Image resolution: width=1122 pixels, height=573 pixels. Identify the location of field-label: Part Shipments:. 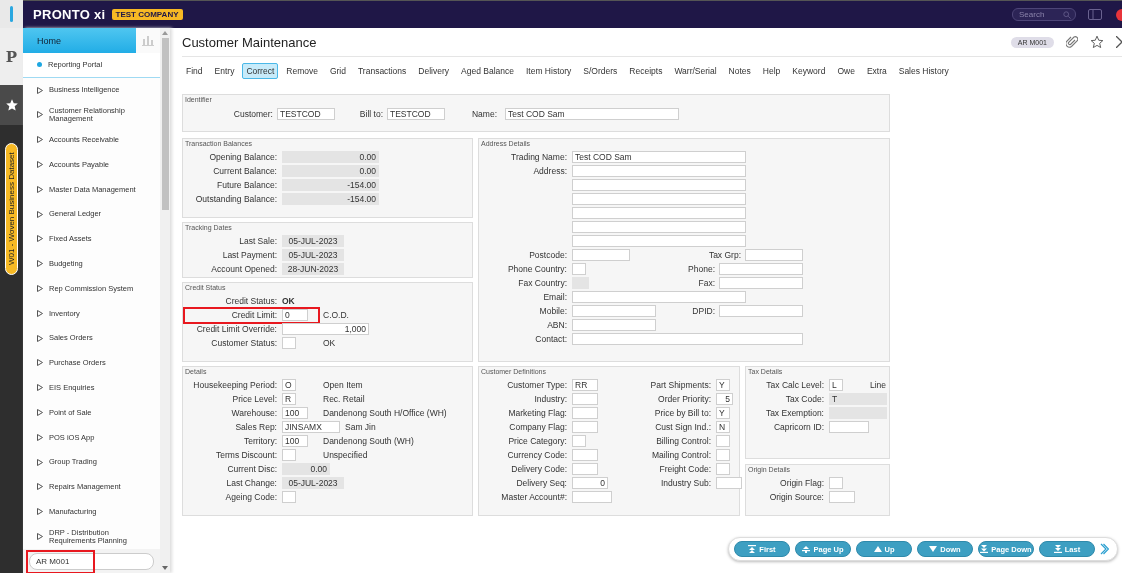
(680, 385).